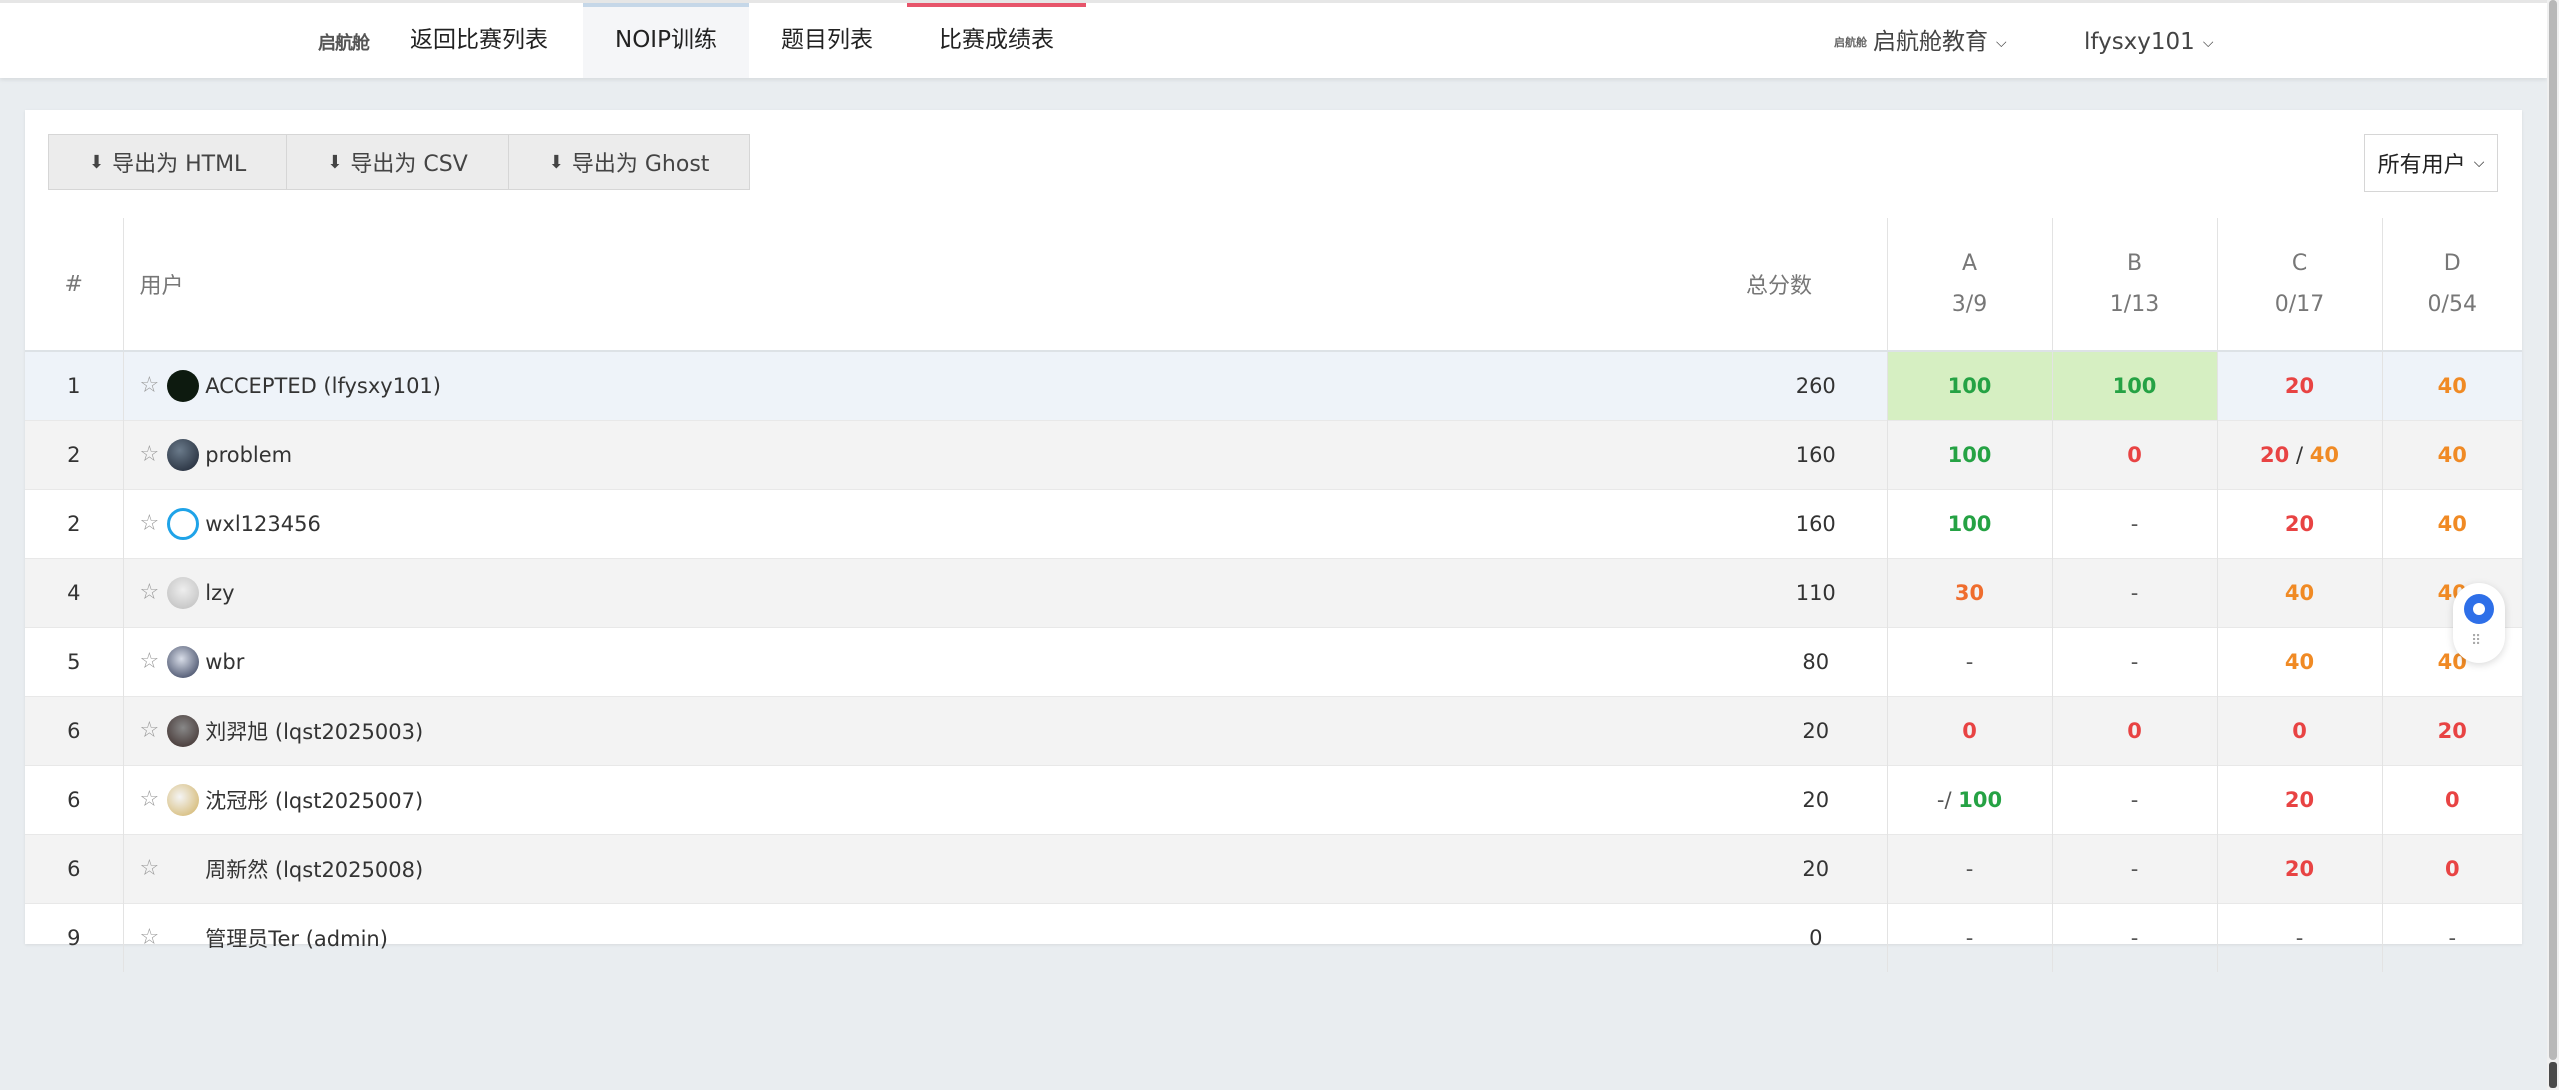 Image resolution: width=2559 pixels, height=1090 pixels. What do you see at coordinates (409, 164) in the screenshot?
I see `export-csv-label: 导出为 CSV` at bounding box center [409, 164].